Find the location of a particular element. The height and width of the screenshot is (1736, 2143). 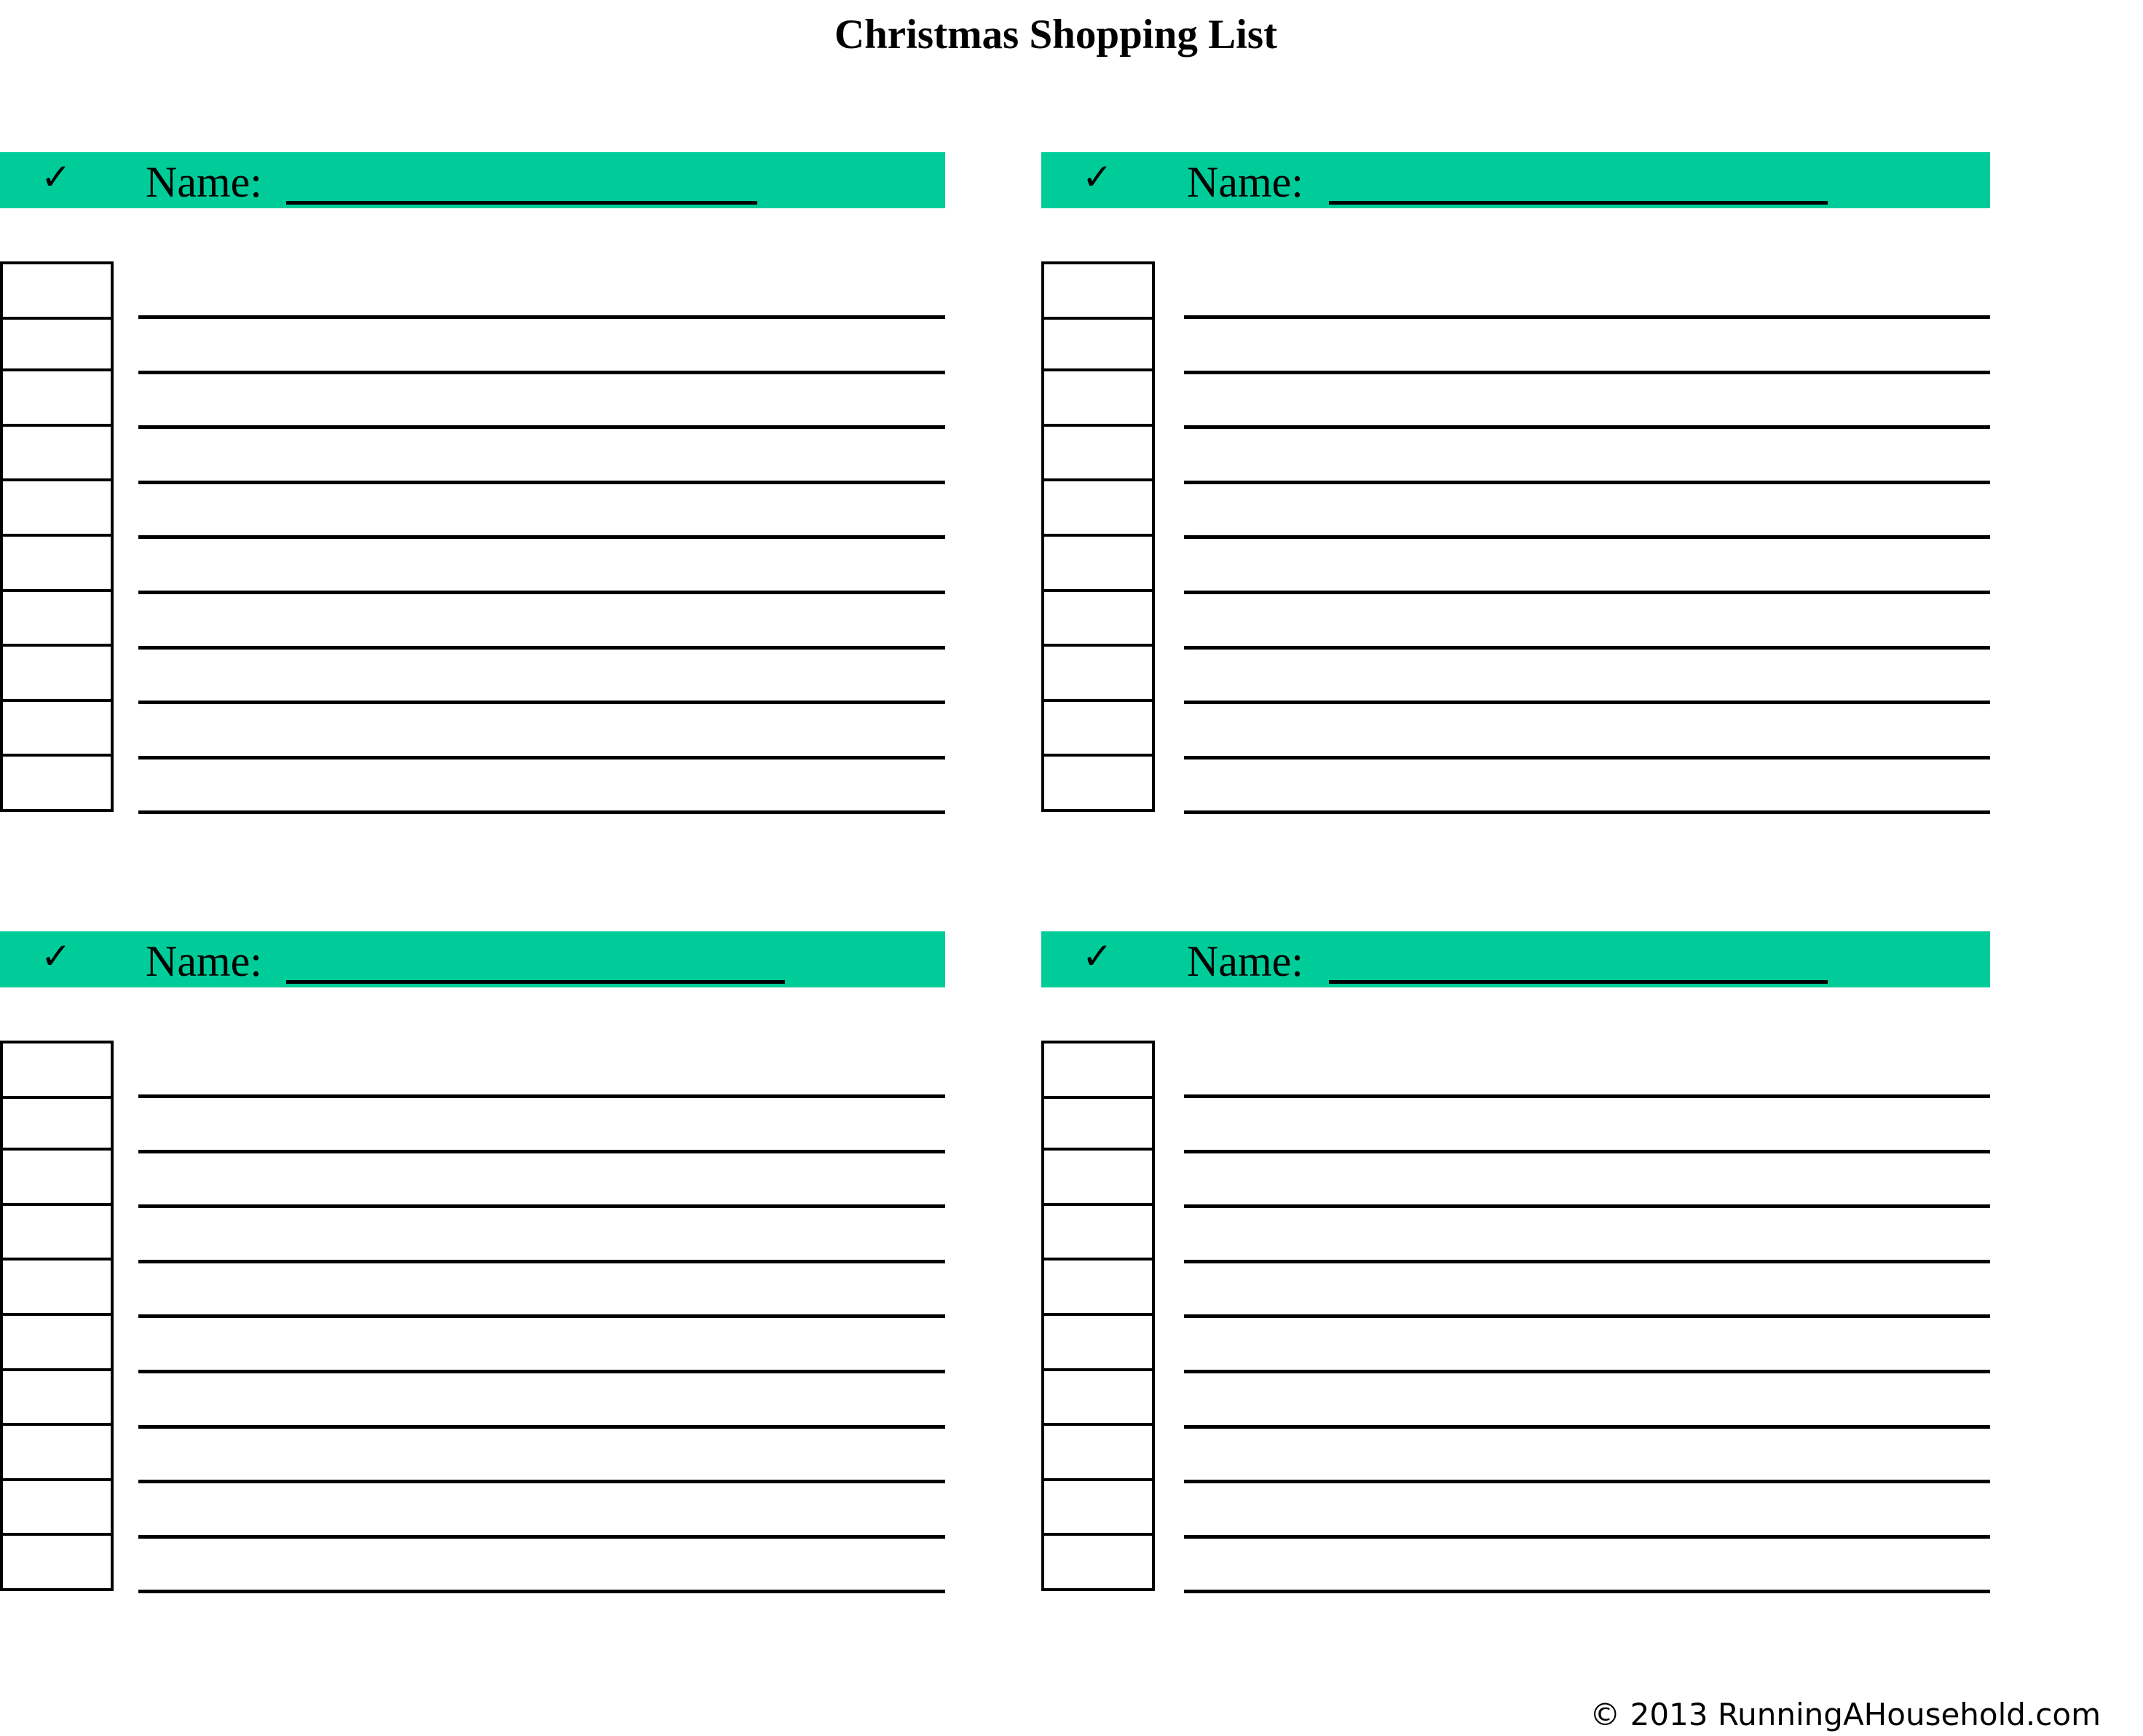

copyright-footer: © 2013 RunningAHousehold.com is located at coordinates (1846, 1714).